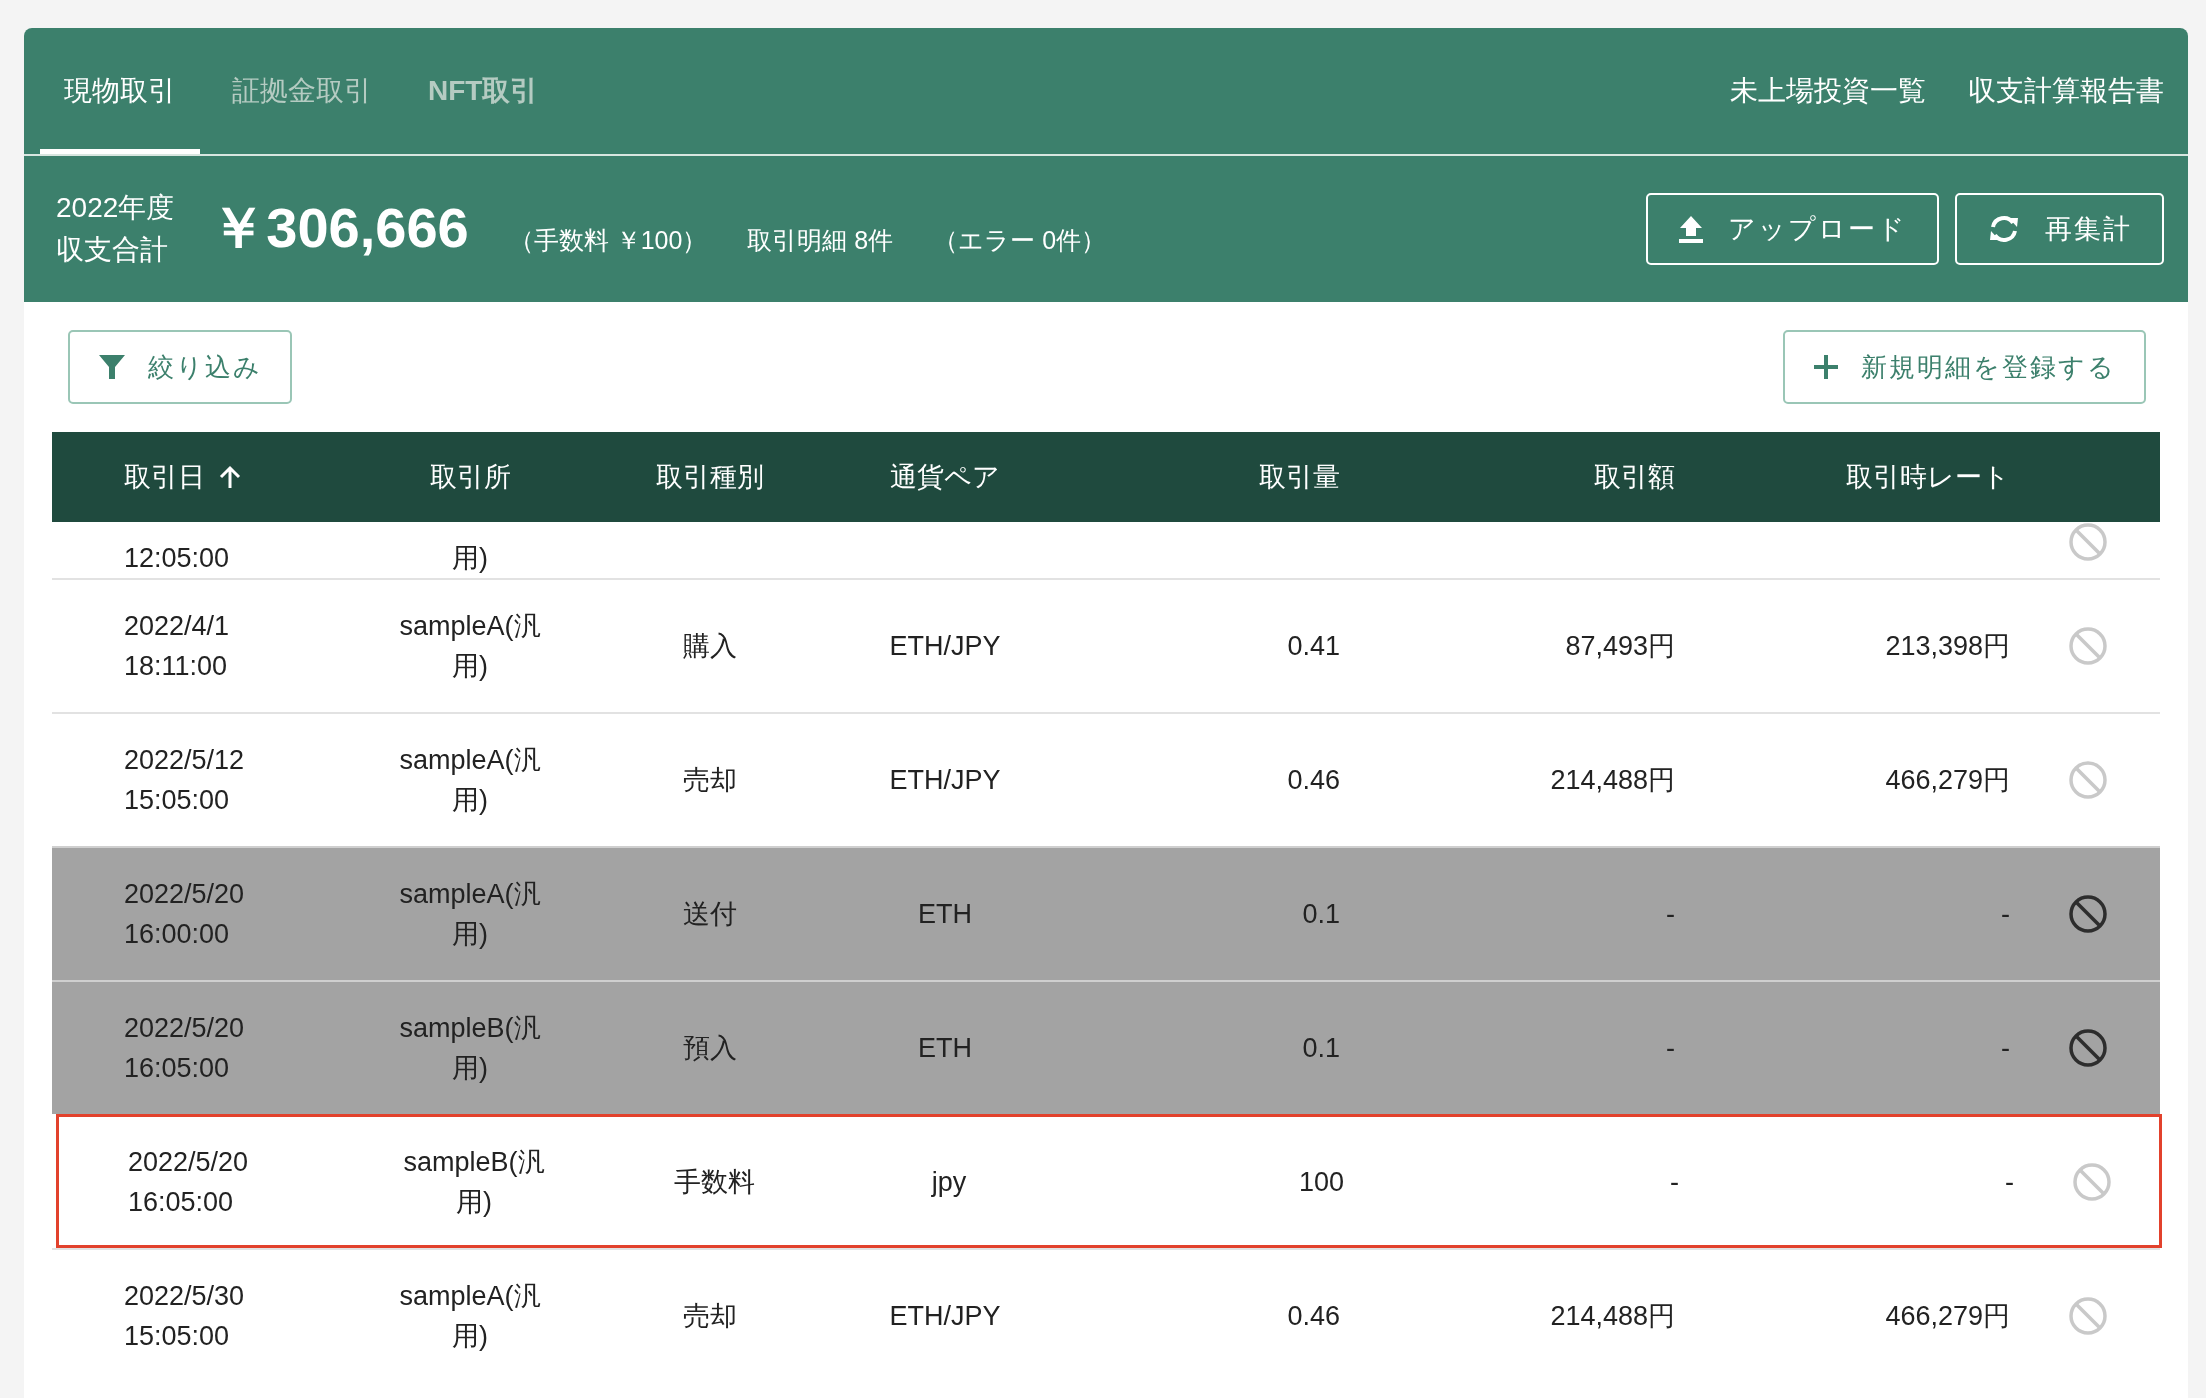 Image resolution: width=2206 pixels, height=1398 pixels. What do you see at coordinates (184, 1316) in the screenshot?
I see `date-cell-text: 2022/5/30 15:05:00` at bounding box center [184, 1316].